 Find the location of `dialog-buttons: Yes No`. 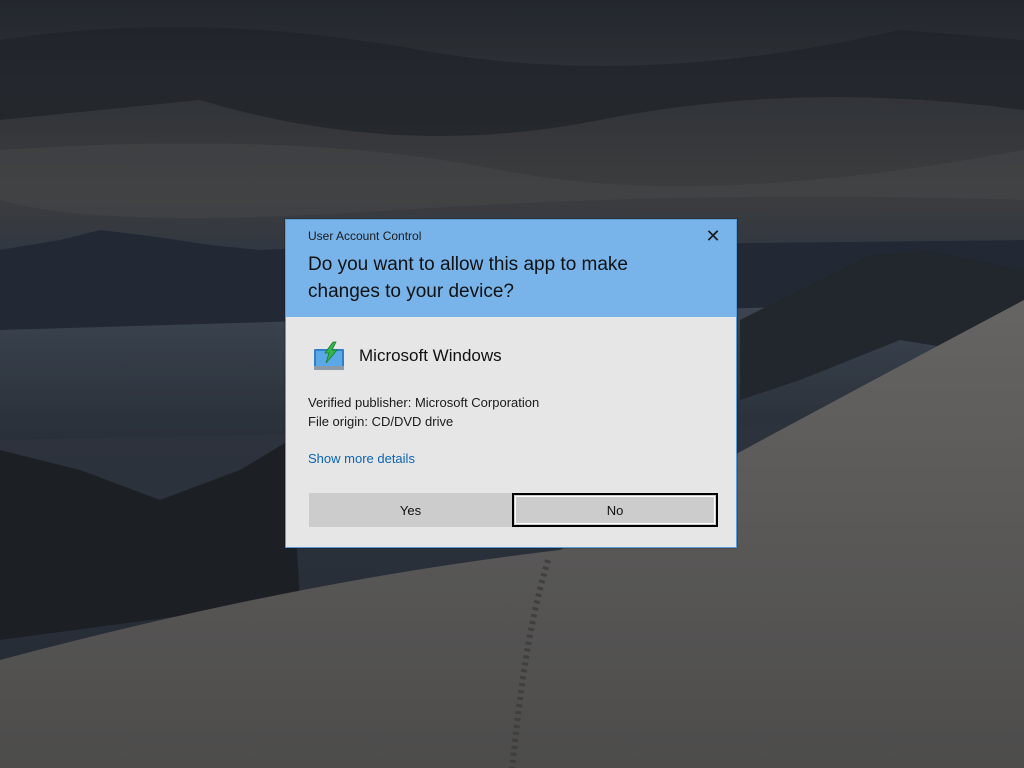

dialog-buttons: Yes No is located at coordinates (513, 510).